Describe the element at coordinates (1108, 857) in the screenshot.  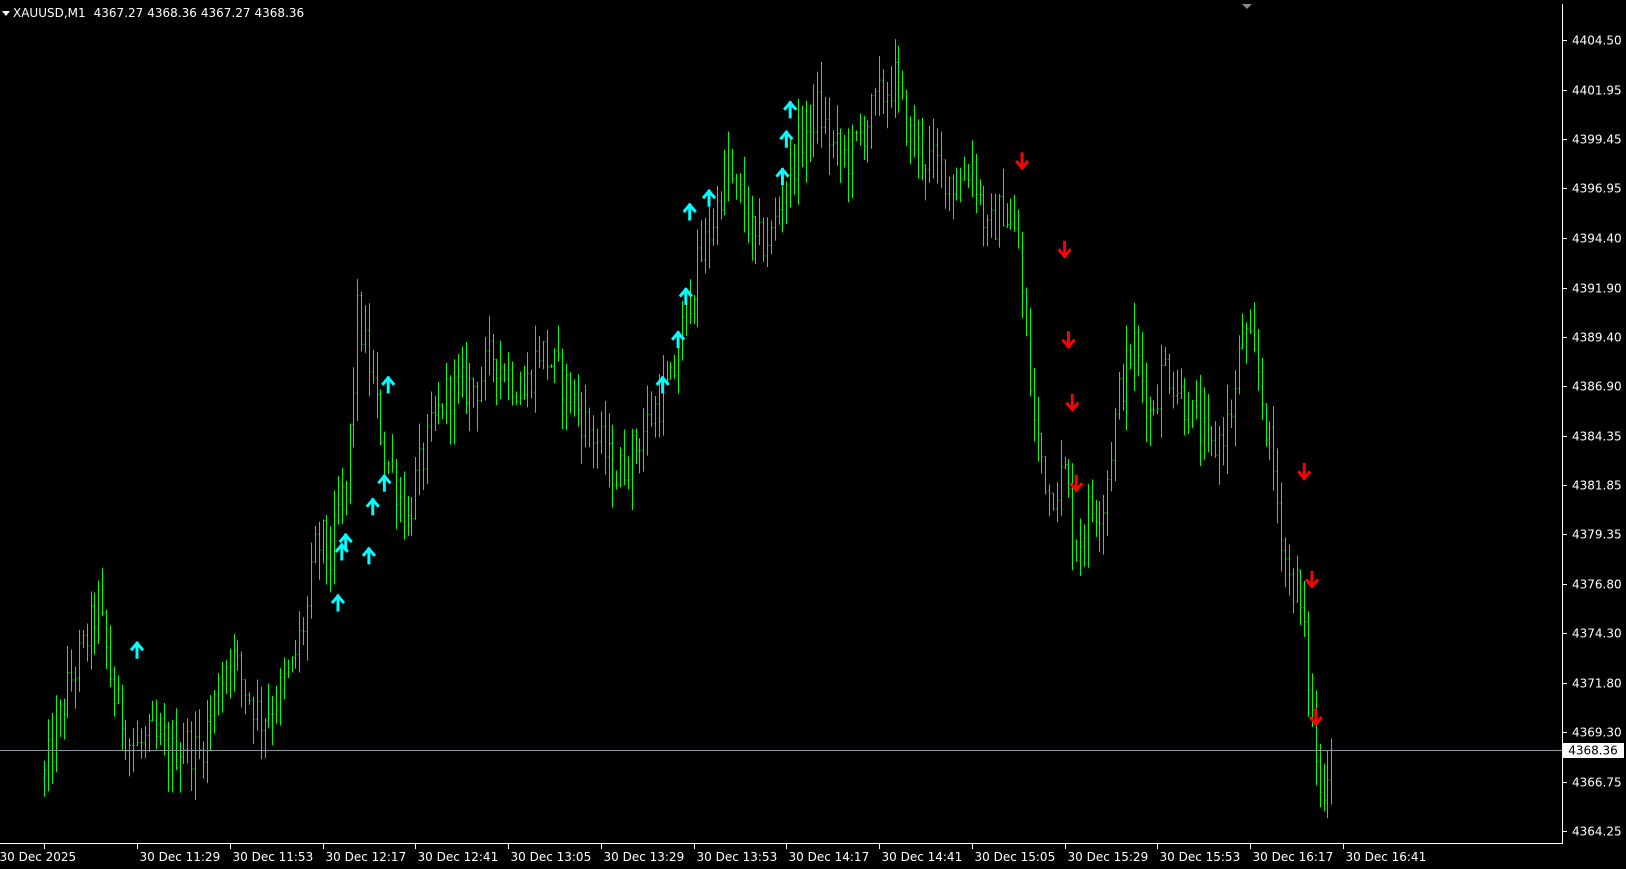
I see `time-tick-label: 30 Dec 15:29` at that location.